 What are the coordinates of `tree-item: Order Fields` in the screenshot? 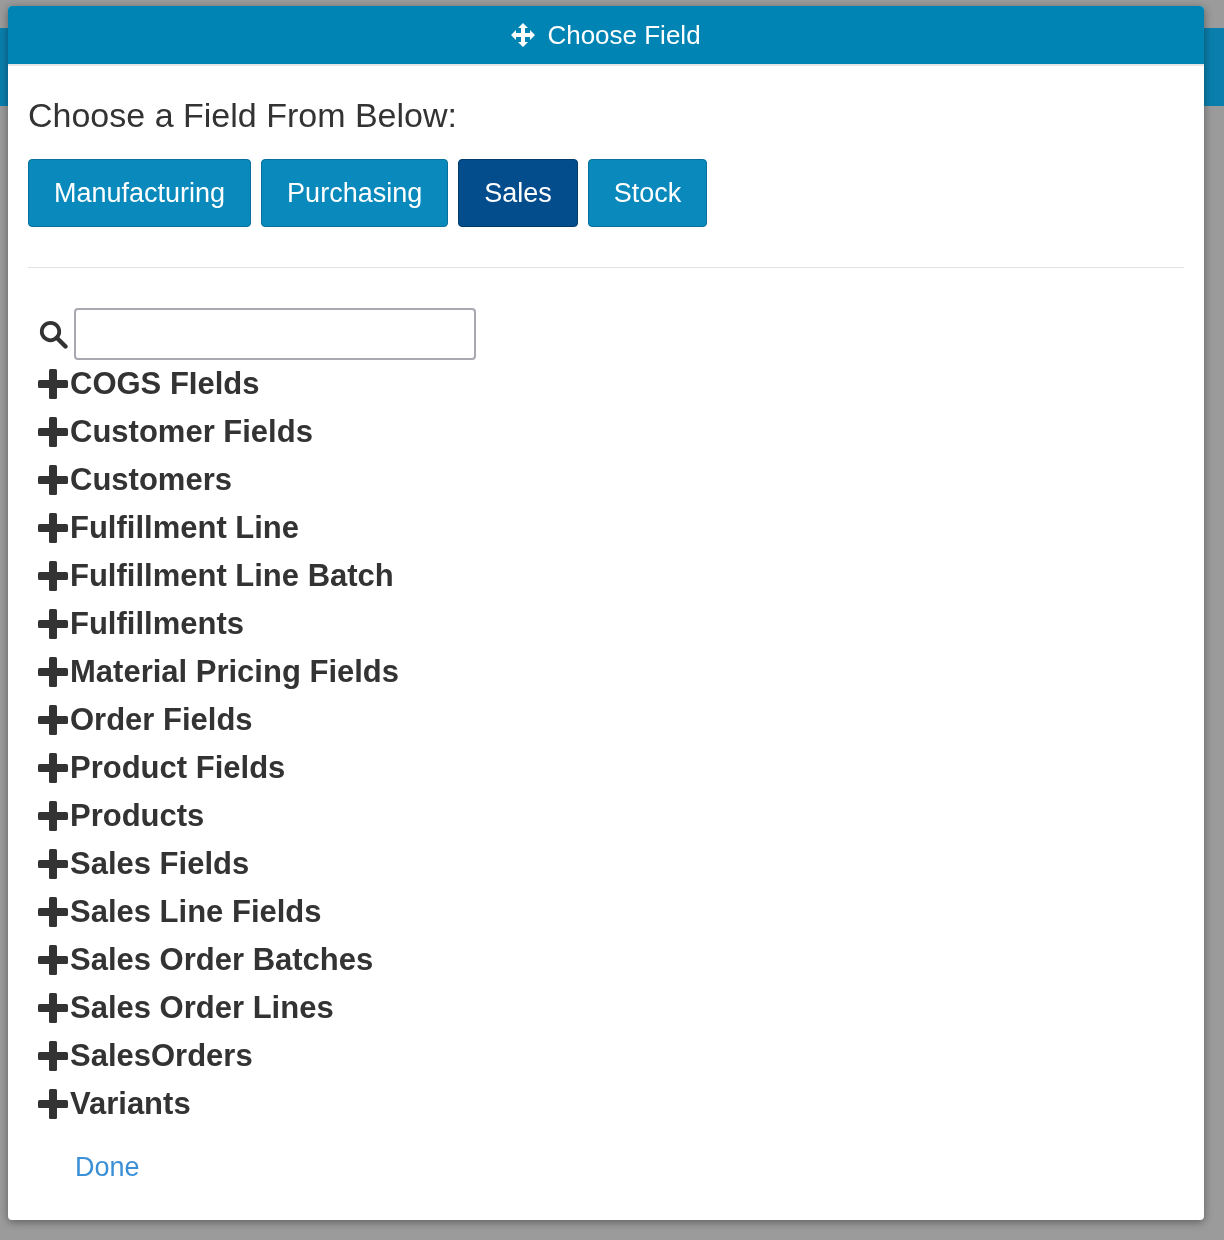 It's located at (161, 720).